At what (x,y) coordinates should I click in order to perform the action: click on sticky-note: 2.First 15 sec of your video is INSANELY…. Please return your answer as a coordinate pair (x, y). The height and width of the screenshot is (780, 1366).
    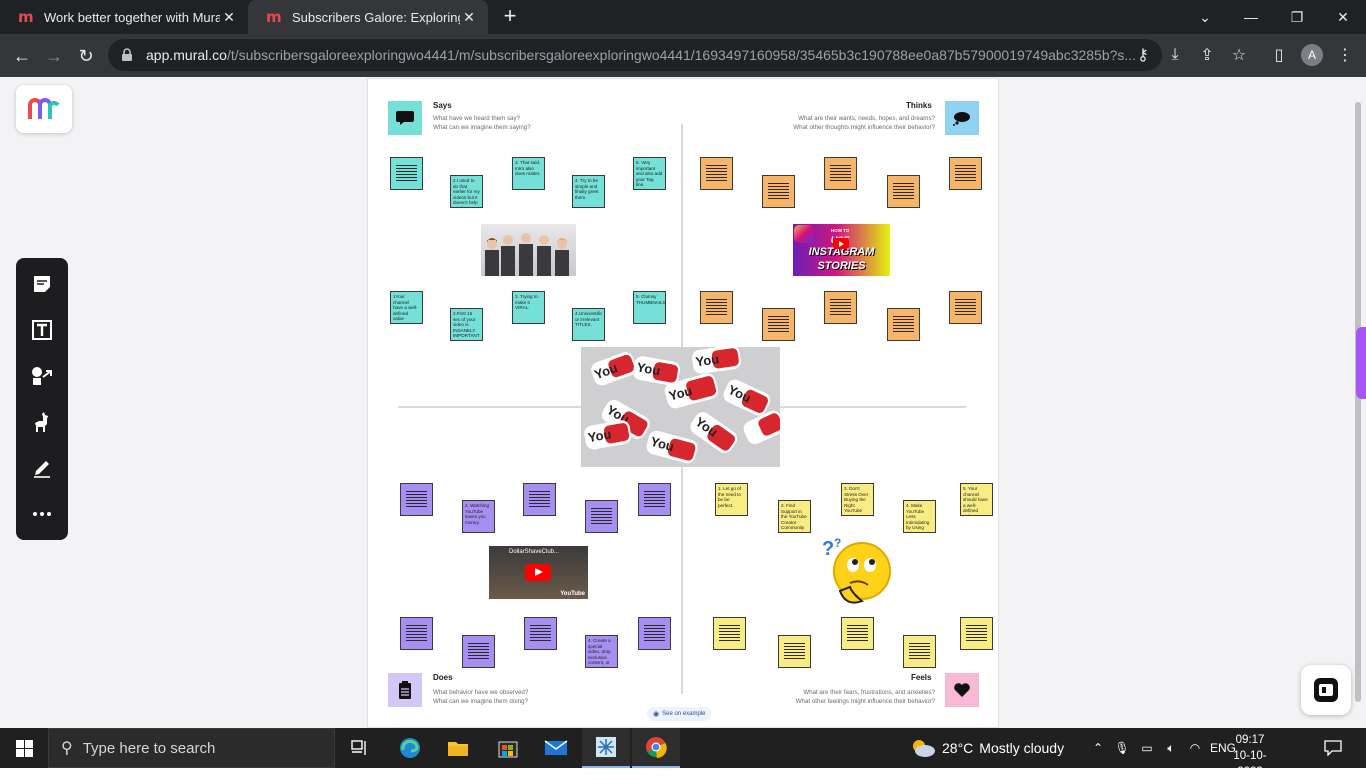
    Looking at the image, I should click on (466, 324).